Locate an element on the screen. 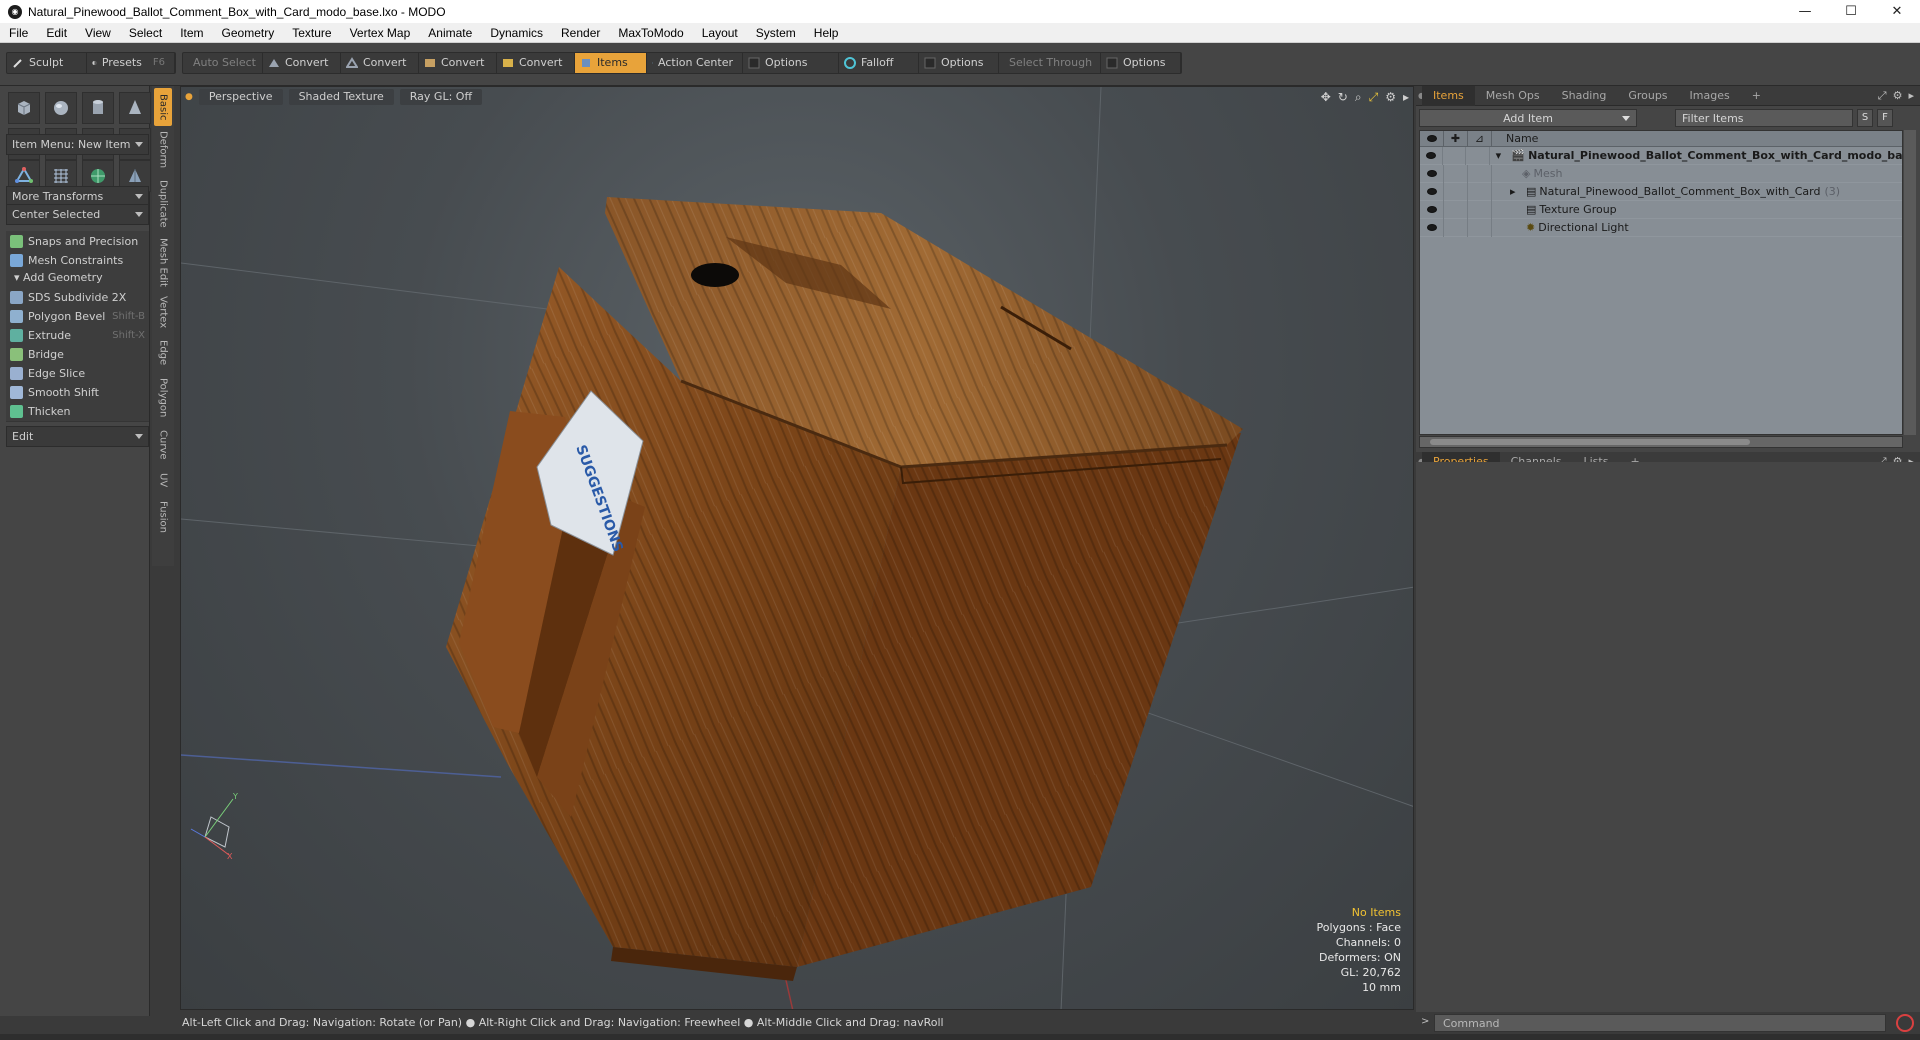  convert-polygons-button: Convert is located at coordinates (458, 63).